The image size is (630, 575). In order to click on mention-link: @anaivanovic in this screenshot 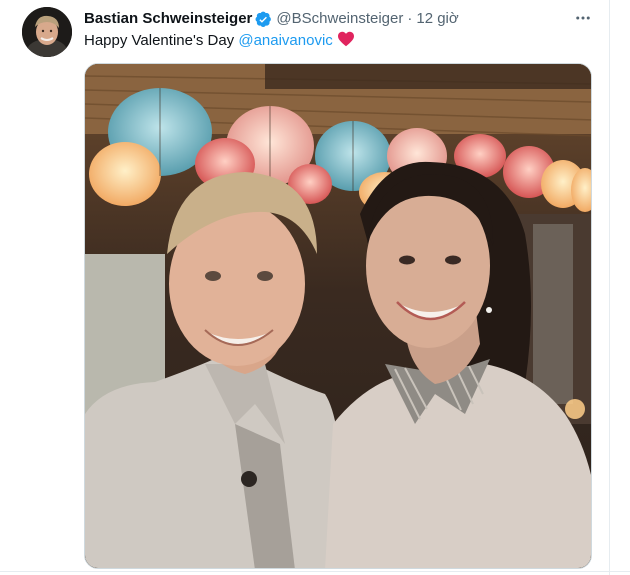, I will do `click(285, 40)`.